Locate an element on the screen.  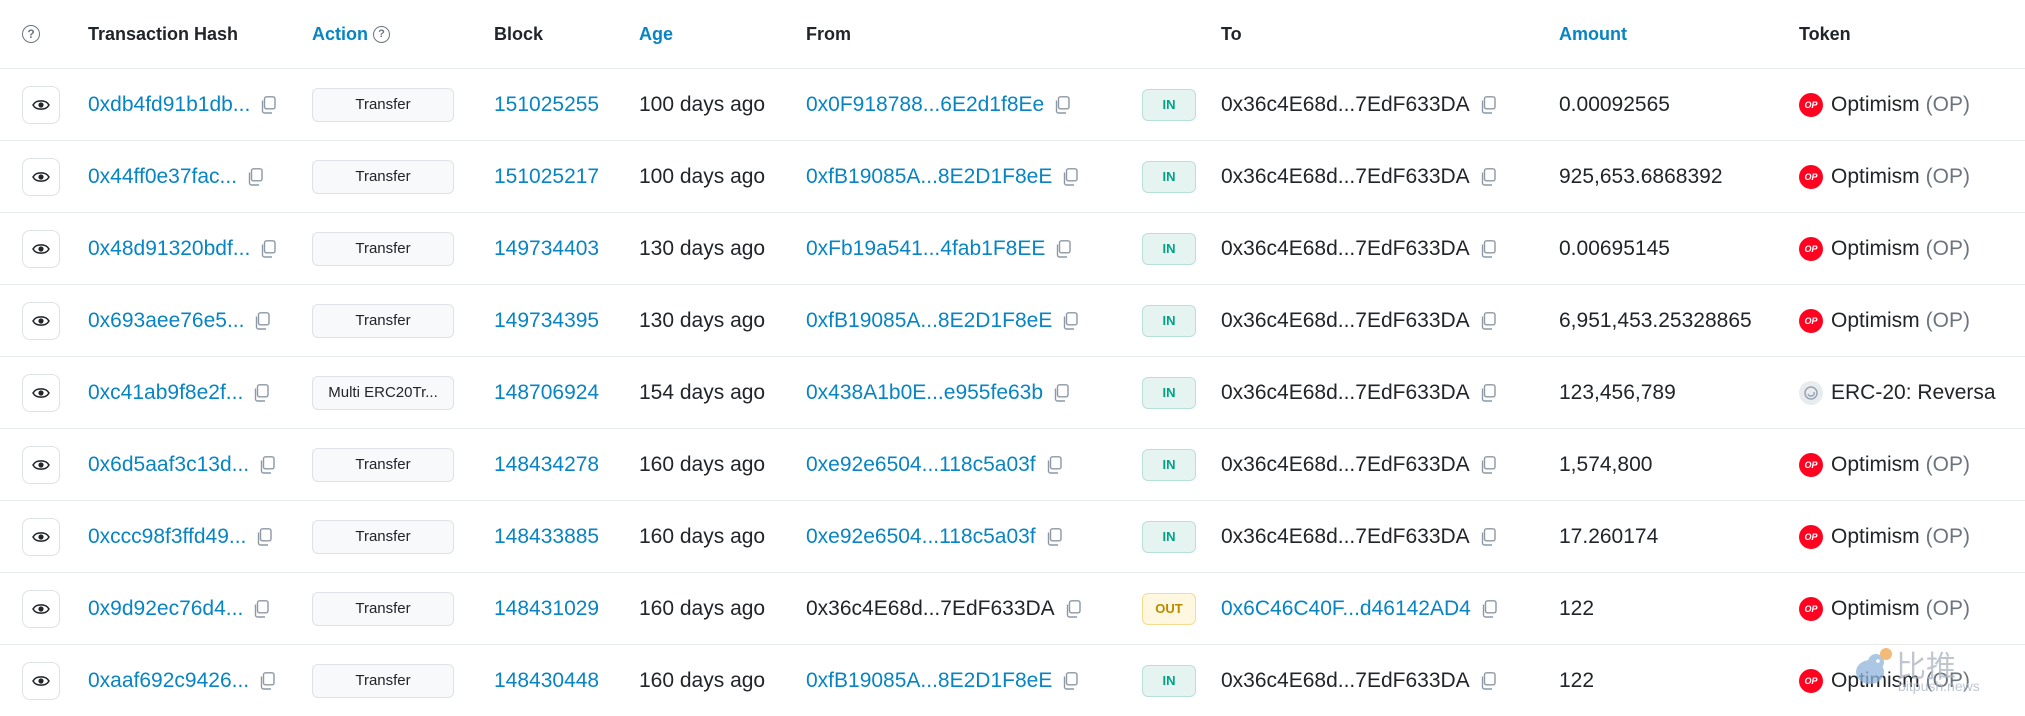
block-link: 149734403 is located at coordinates (546, 249).